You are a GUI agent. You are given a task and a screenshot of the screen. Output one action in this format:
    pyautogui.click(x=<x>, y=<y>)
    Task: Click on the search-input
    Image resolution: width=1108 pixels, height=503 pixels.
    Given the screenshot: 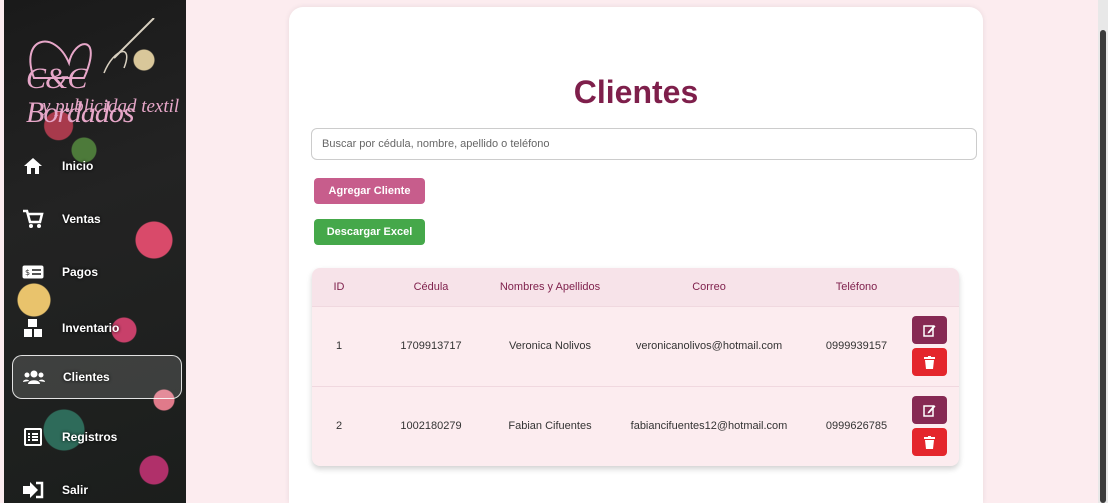 What is the action you would take?
    pyautogui.click(x=644, y=144)
    